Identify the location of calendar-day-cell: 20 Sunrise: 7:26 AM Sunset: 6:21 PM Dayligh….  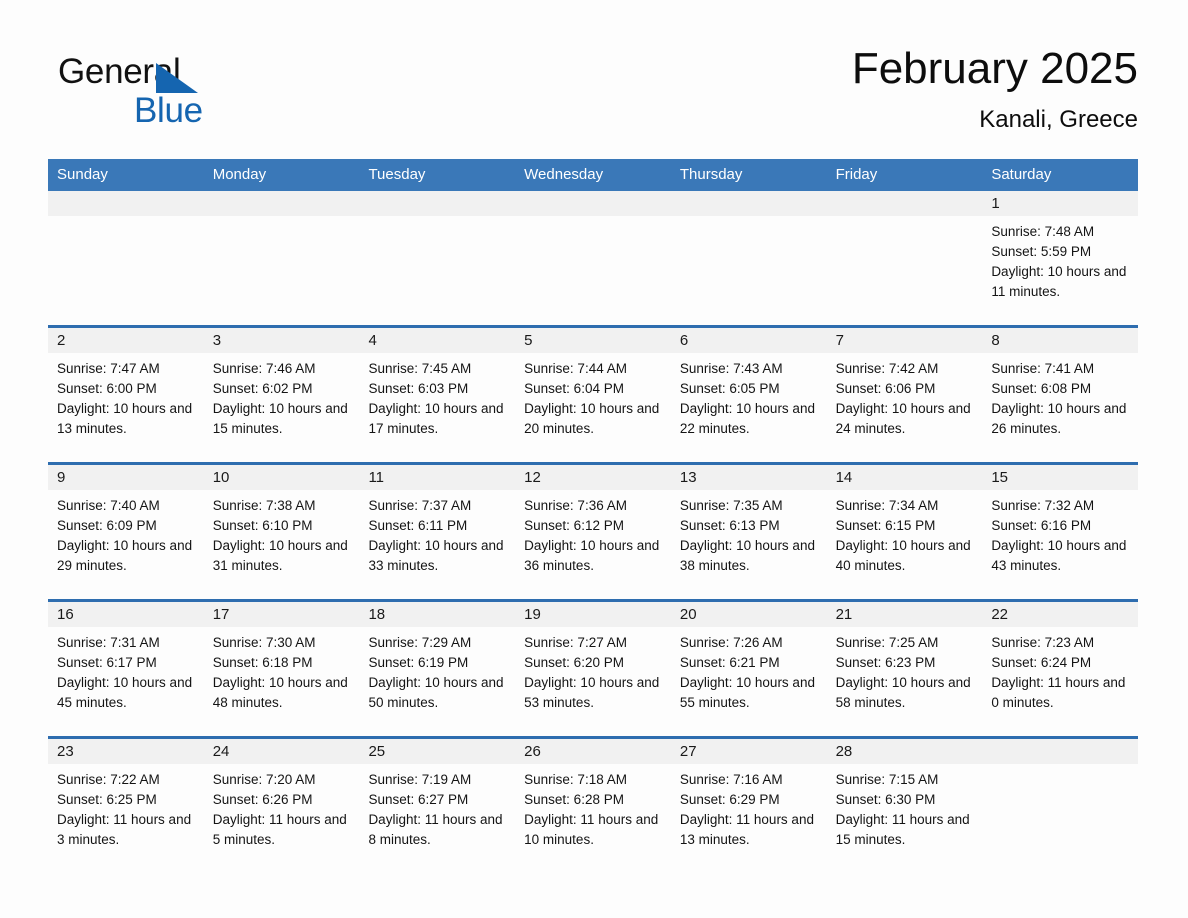
(748, 664).